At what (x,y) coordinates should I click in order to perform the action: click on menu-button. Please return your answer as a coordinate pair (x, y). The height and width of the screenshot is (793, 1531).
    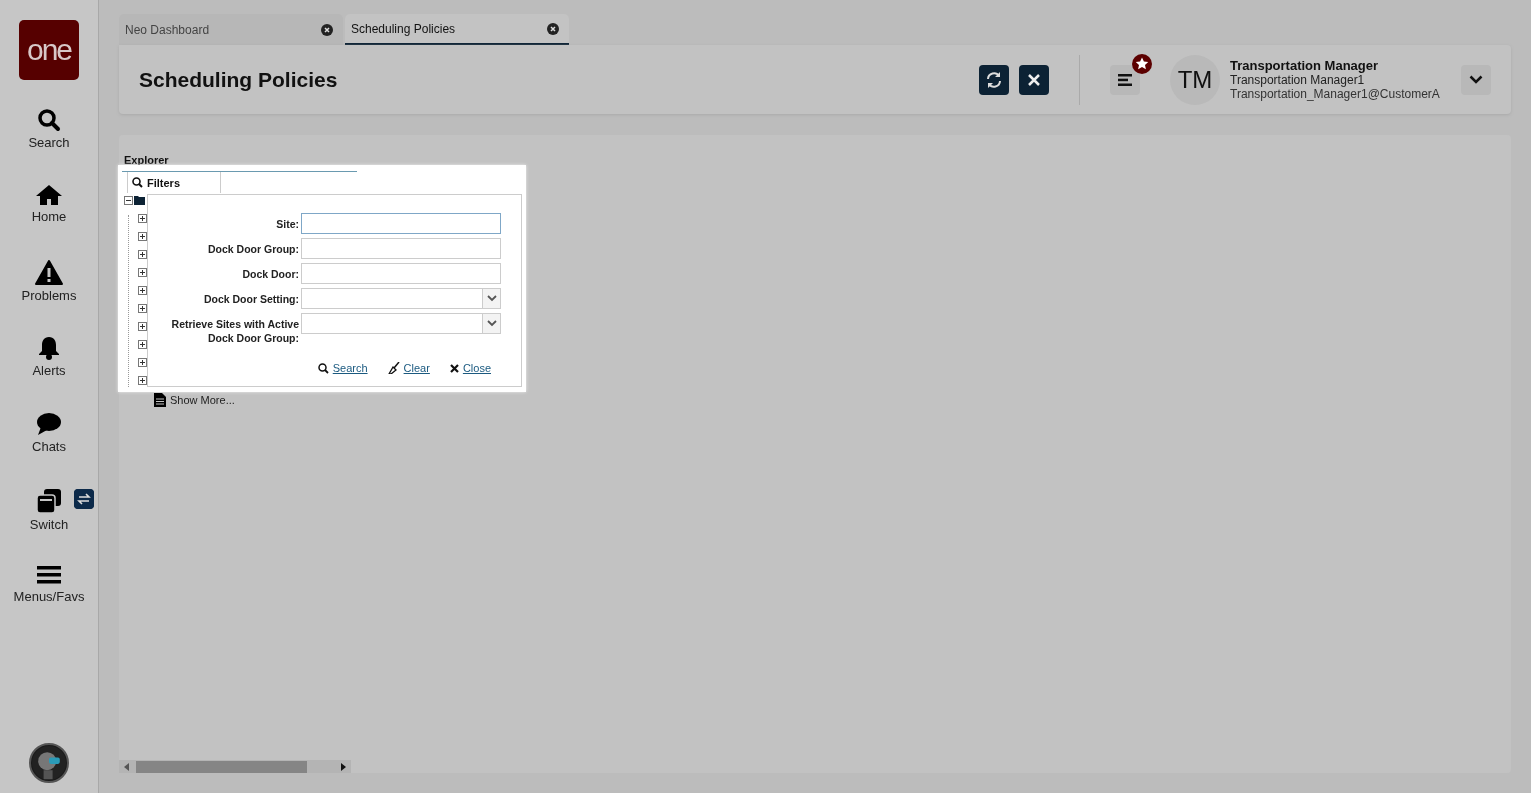
    Looking at the image, I should click on (1125, 79).